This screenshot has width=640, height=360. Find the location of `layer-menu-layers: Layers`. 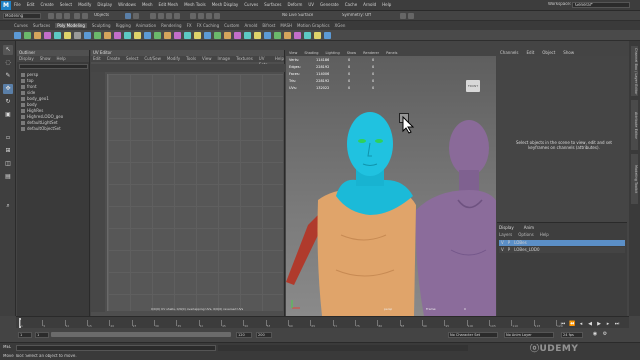

layer-menu-layers: Layers is located at coordinates (505, 234).